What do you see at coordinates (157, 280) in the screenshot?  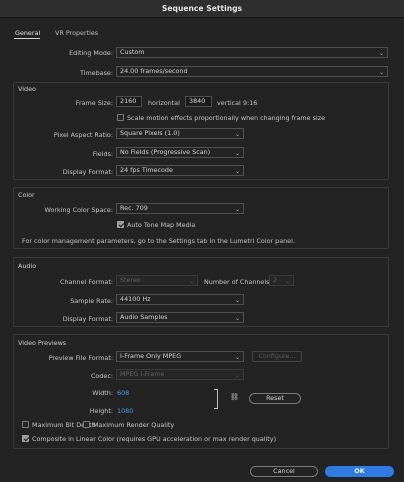 I see `channel-format-select: Stereo ⌄` at bounding box center [157, 280].